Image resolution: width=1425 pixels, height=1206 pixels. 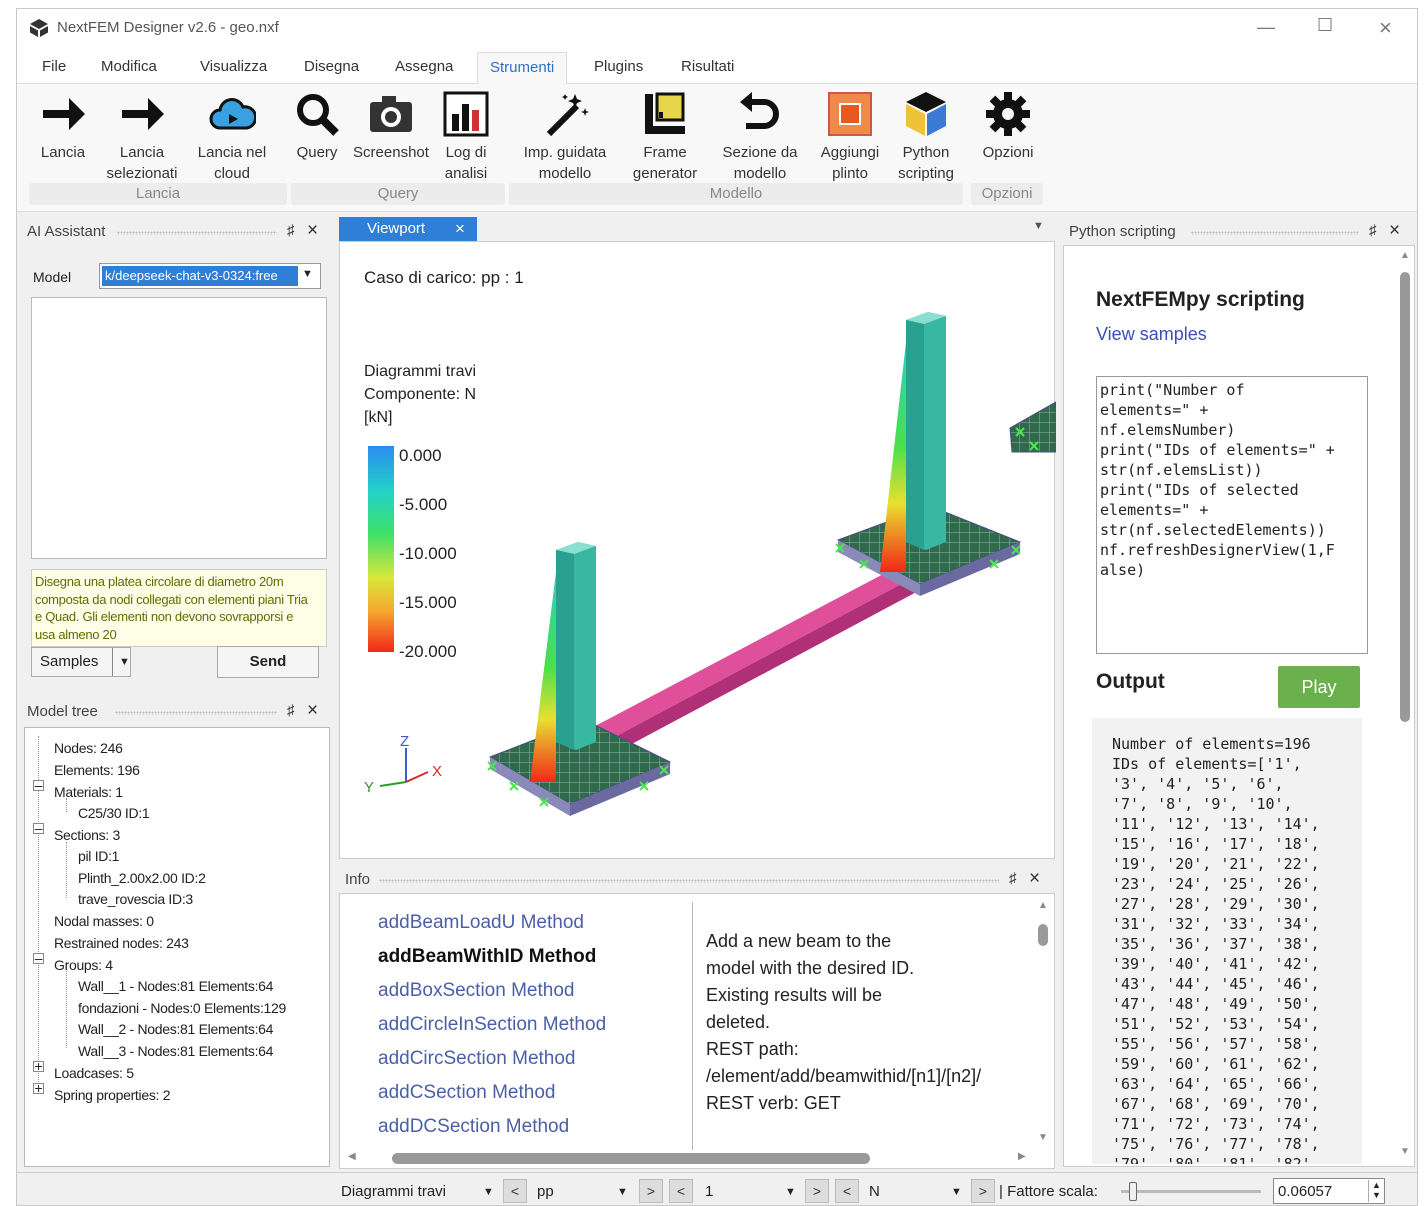 I want to click on view-samples-link: View samples, so click(x=1151, y=334).